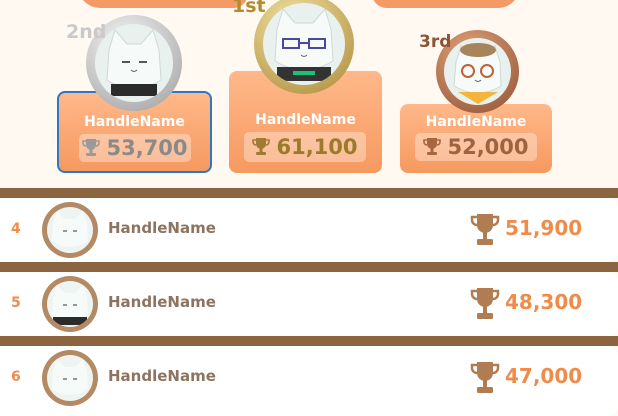  Describe the element at coordinates (16, 229) in the screenshot. I see `rank-number: 4` at that location.